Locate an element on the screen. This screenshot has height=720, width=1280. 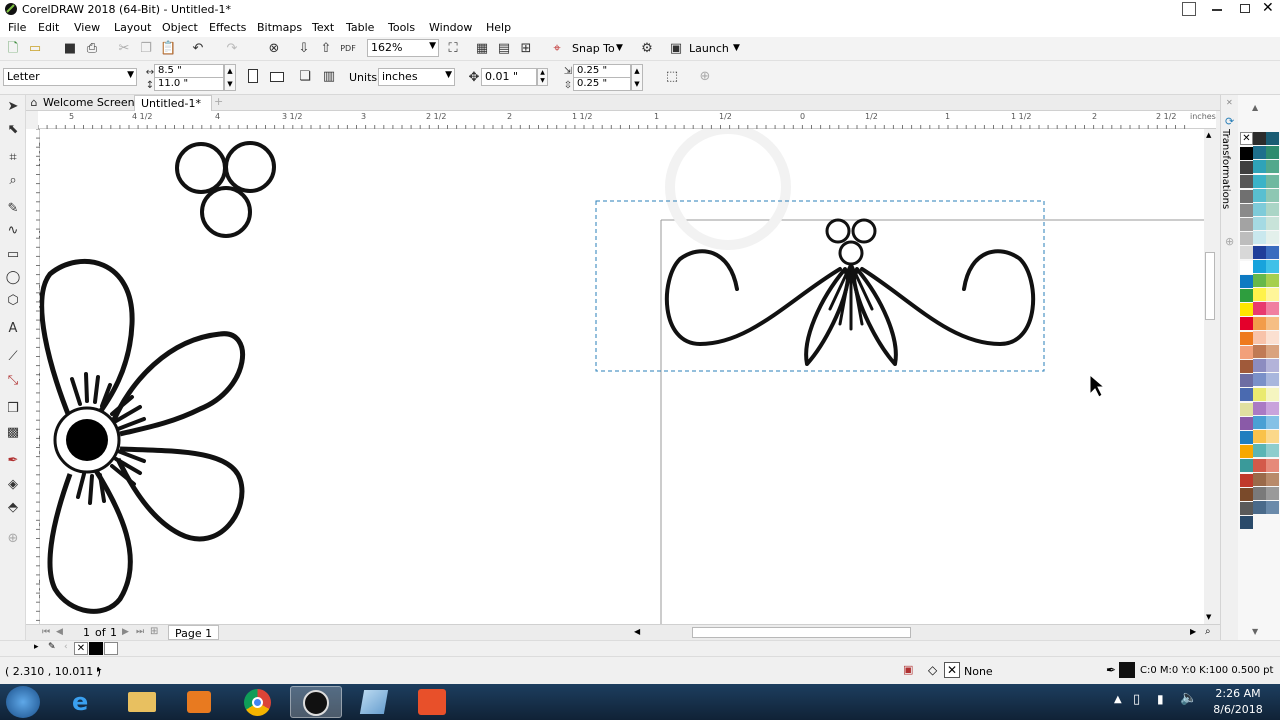
duplicate-x-field: 0.25 " is located at coordinates (602, 71).